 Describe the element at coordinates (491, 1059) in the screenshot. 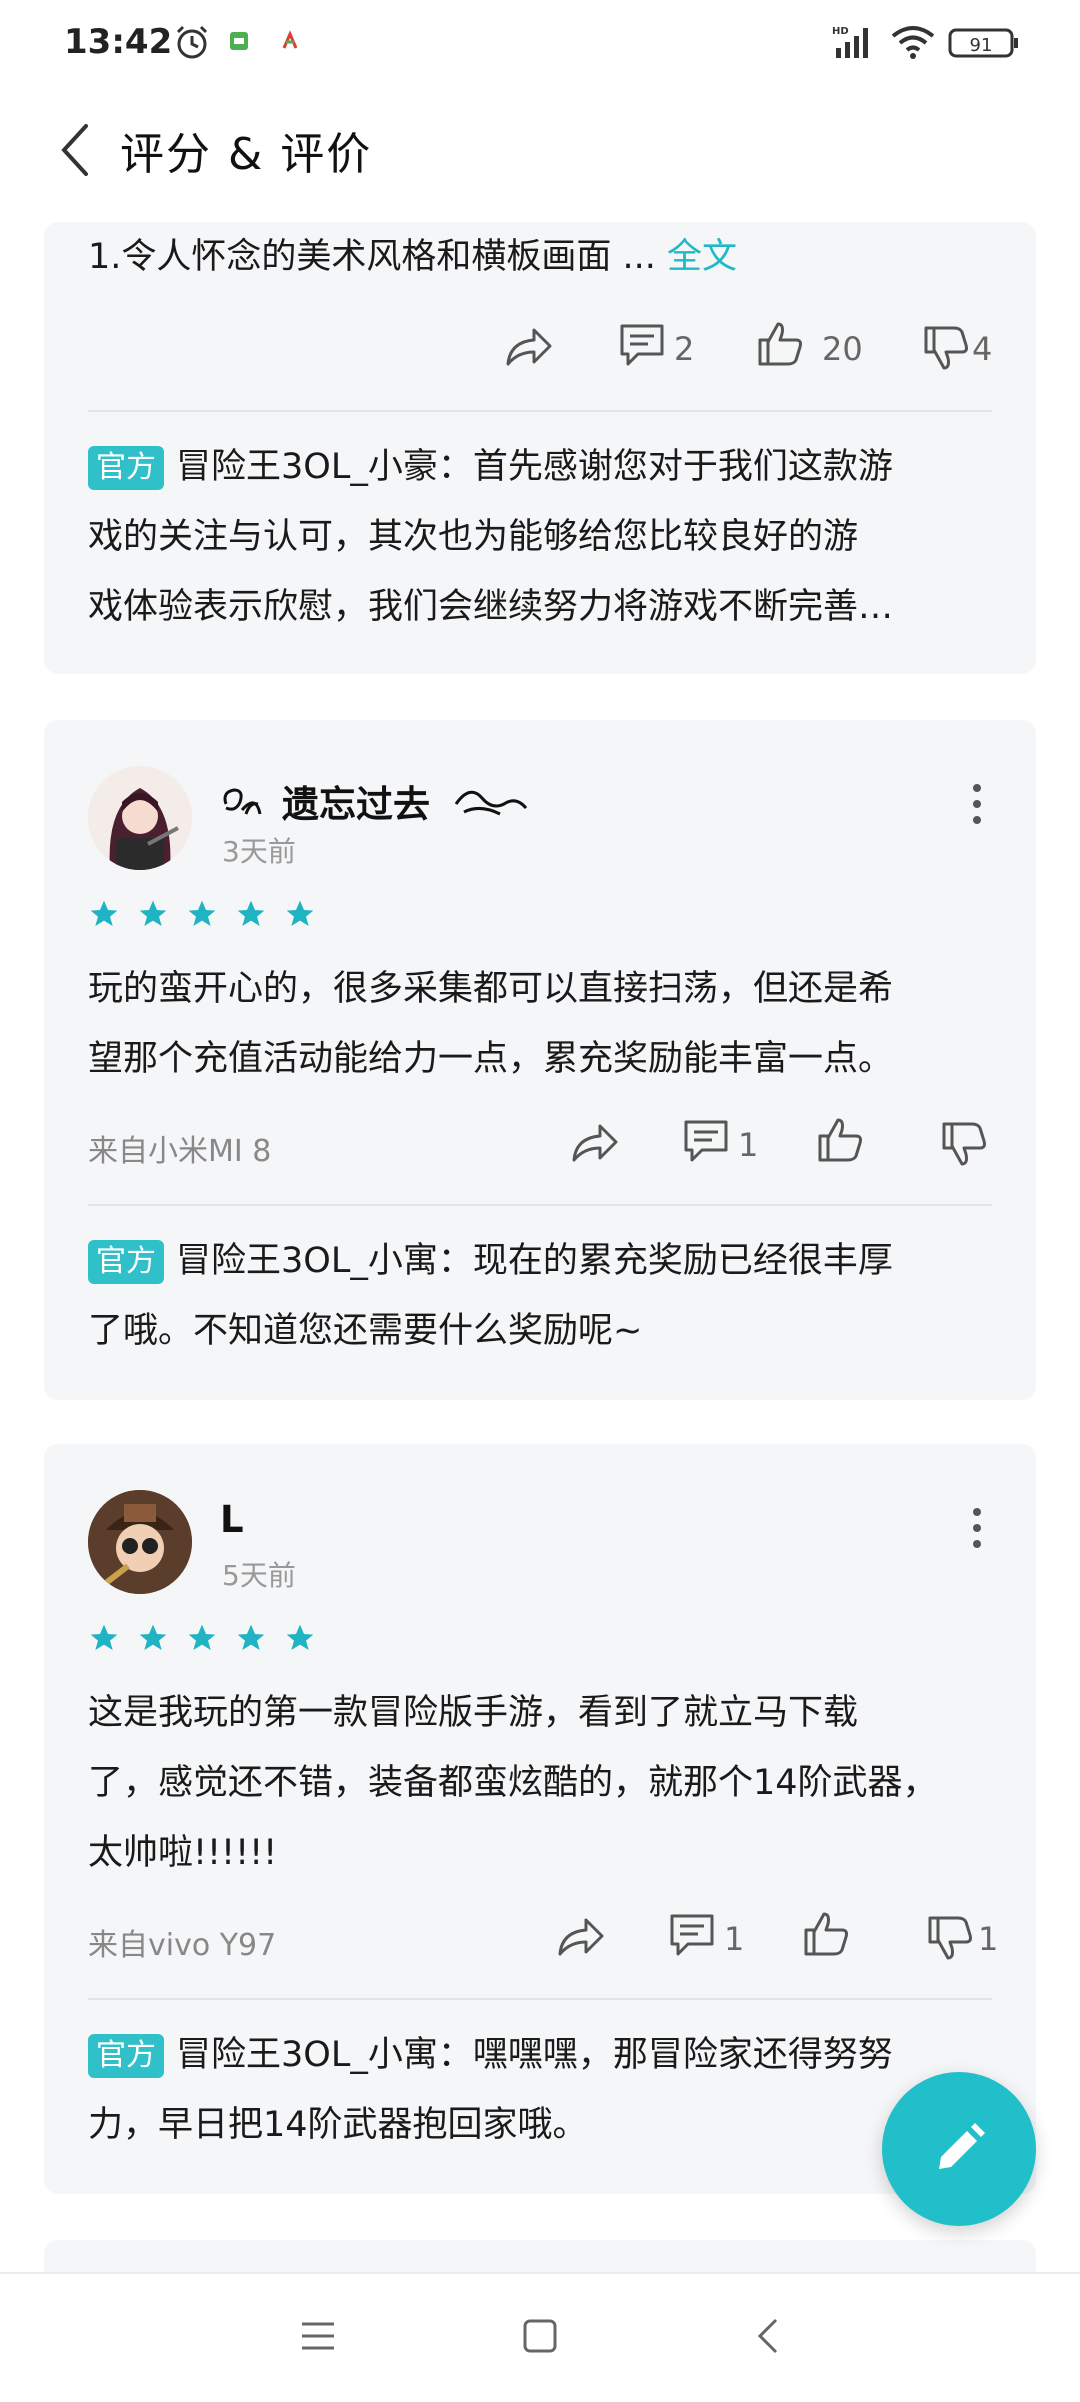

I see `review-text: 望那个充值活动能给力一点，累充奖励能丰富一点。` at that location.